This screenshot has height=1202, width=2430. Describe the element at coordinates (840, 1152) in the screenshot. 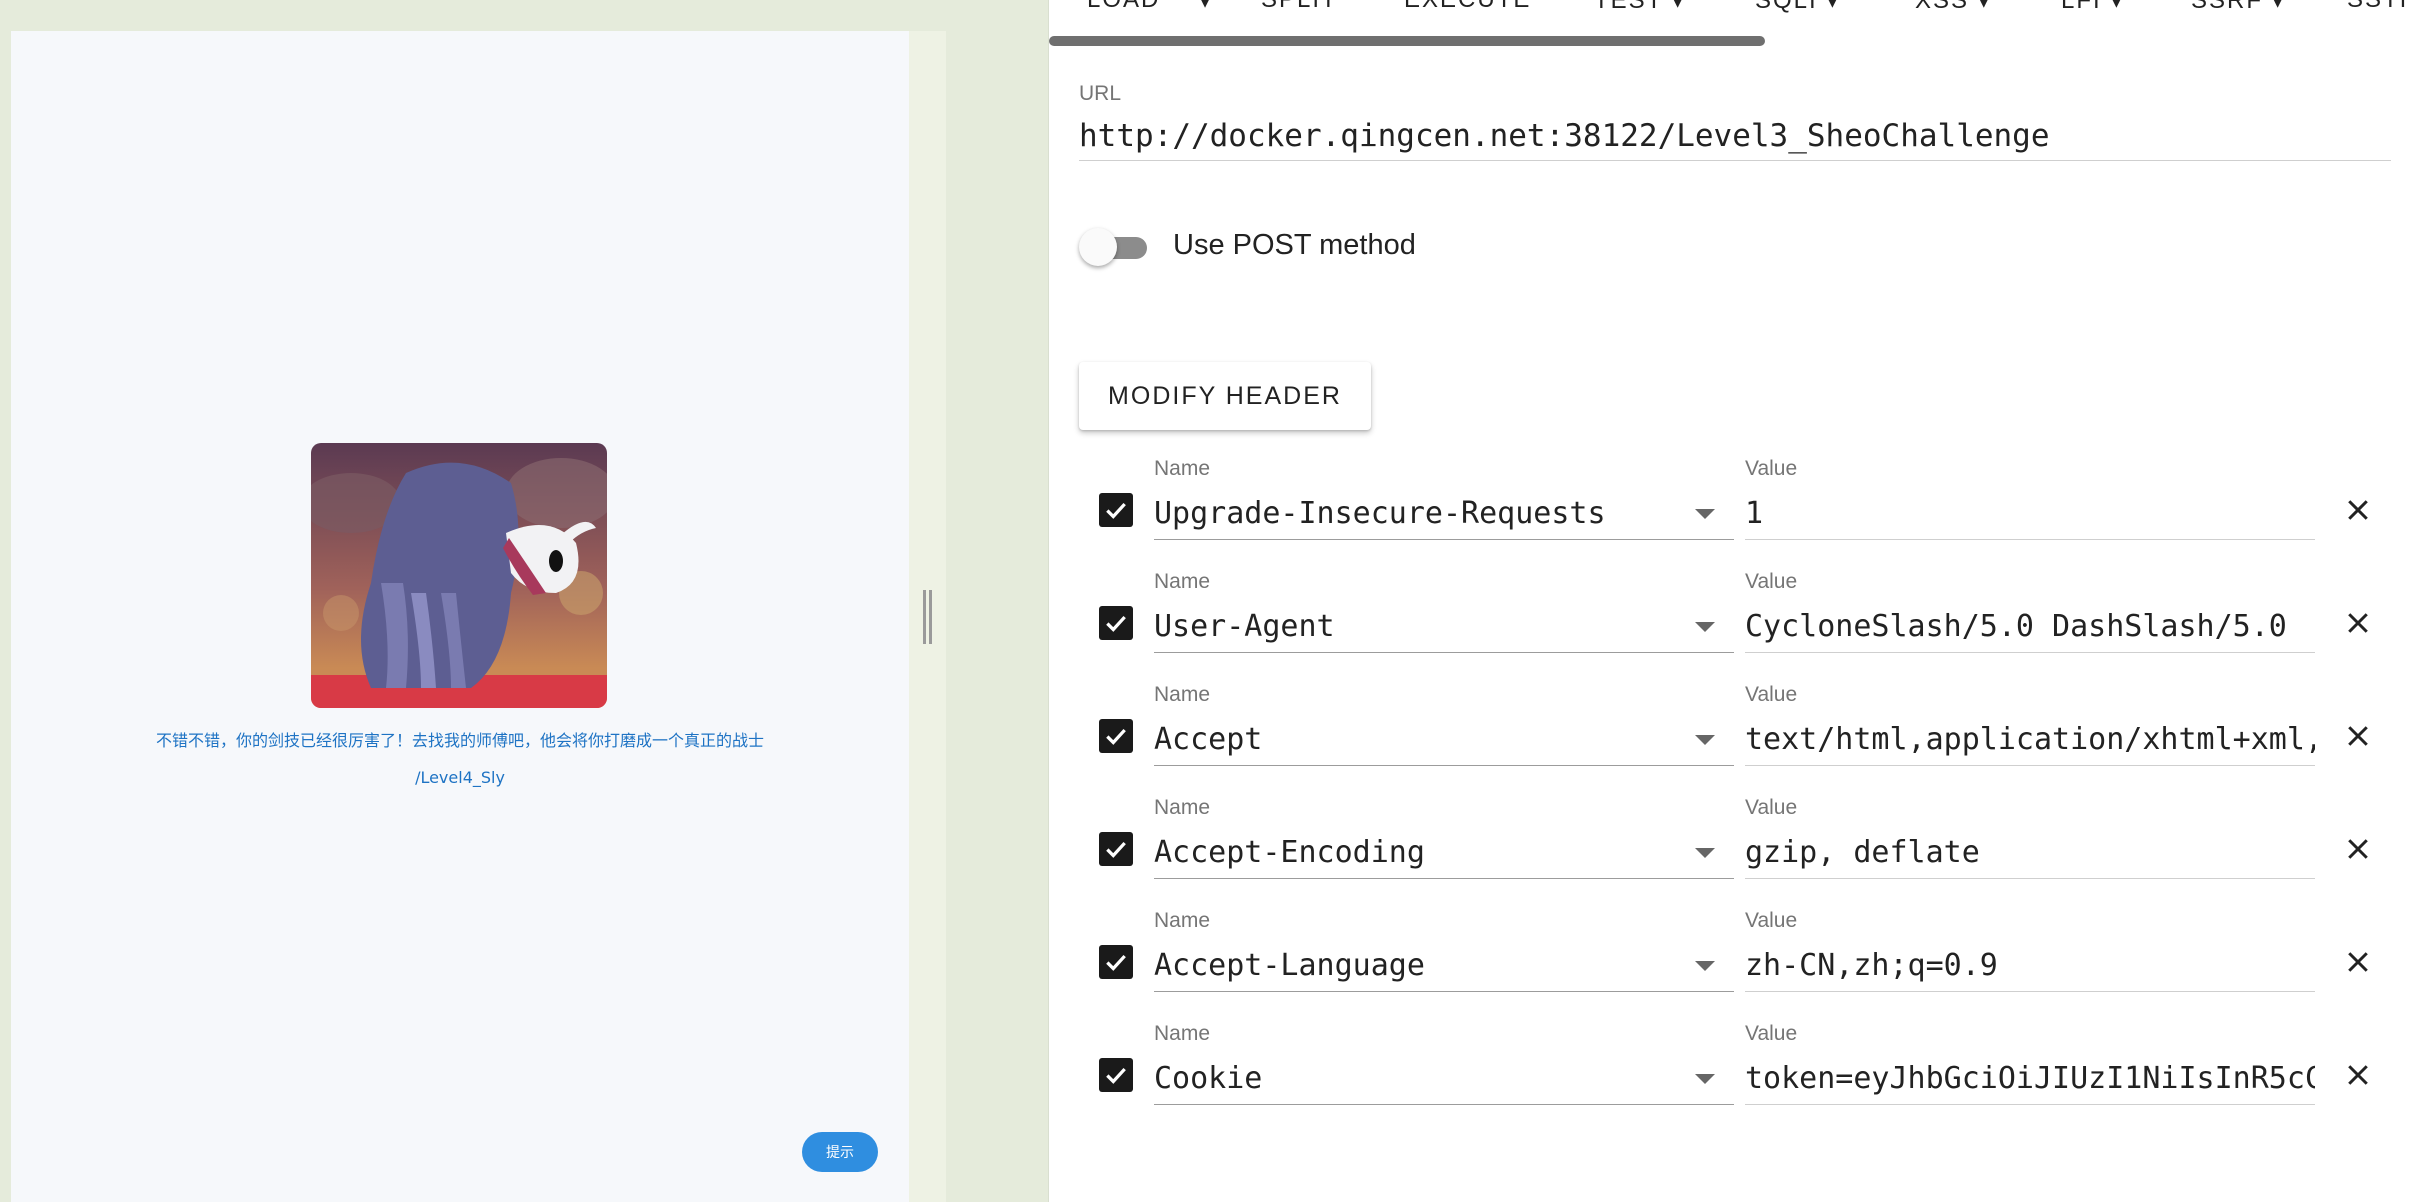

I see `hint-button: 提示` at that location.